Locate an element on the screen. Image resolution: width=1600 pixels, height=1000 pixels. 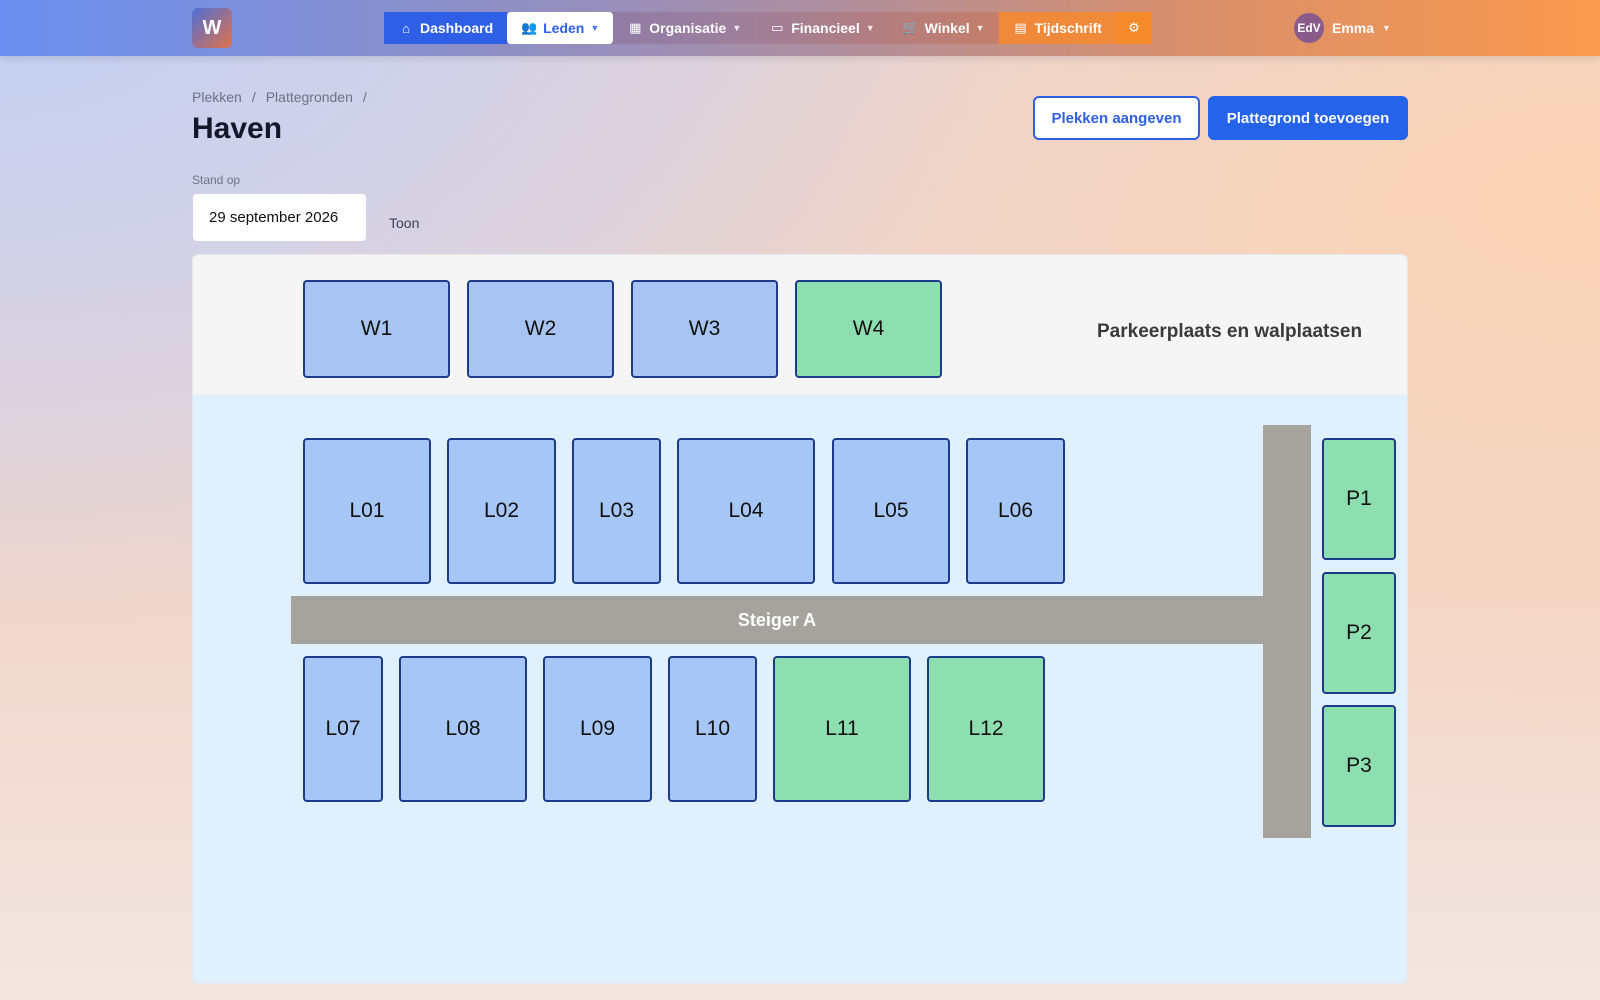
breadcrumb: Plekken / Plattegronden / is located at coordinates (279, 97).